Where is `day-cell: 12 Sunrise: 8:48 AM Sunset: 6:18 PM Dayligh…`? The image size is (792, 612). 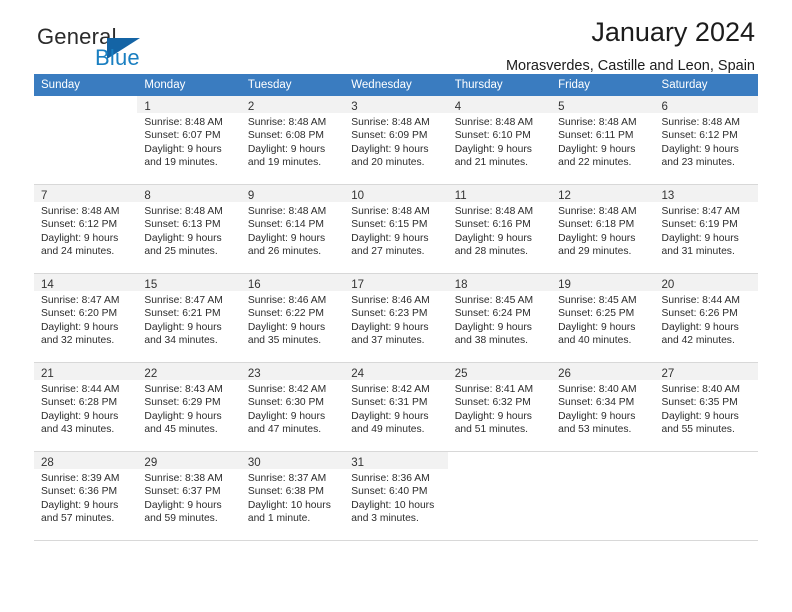
day-cell: 12 Sunrise: 8:48 AM Sunset: 6:18 PM Dayligh… is located at coordinates (603, 229).